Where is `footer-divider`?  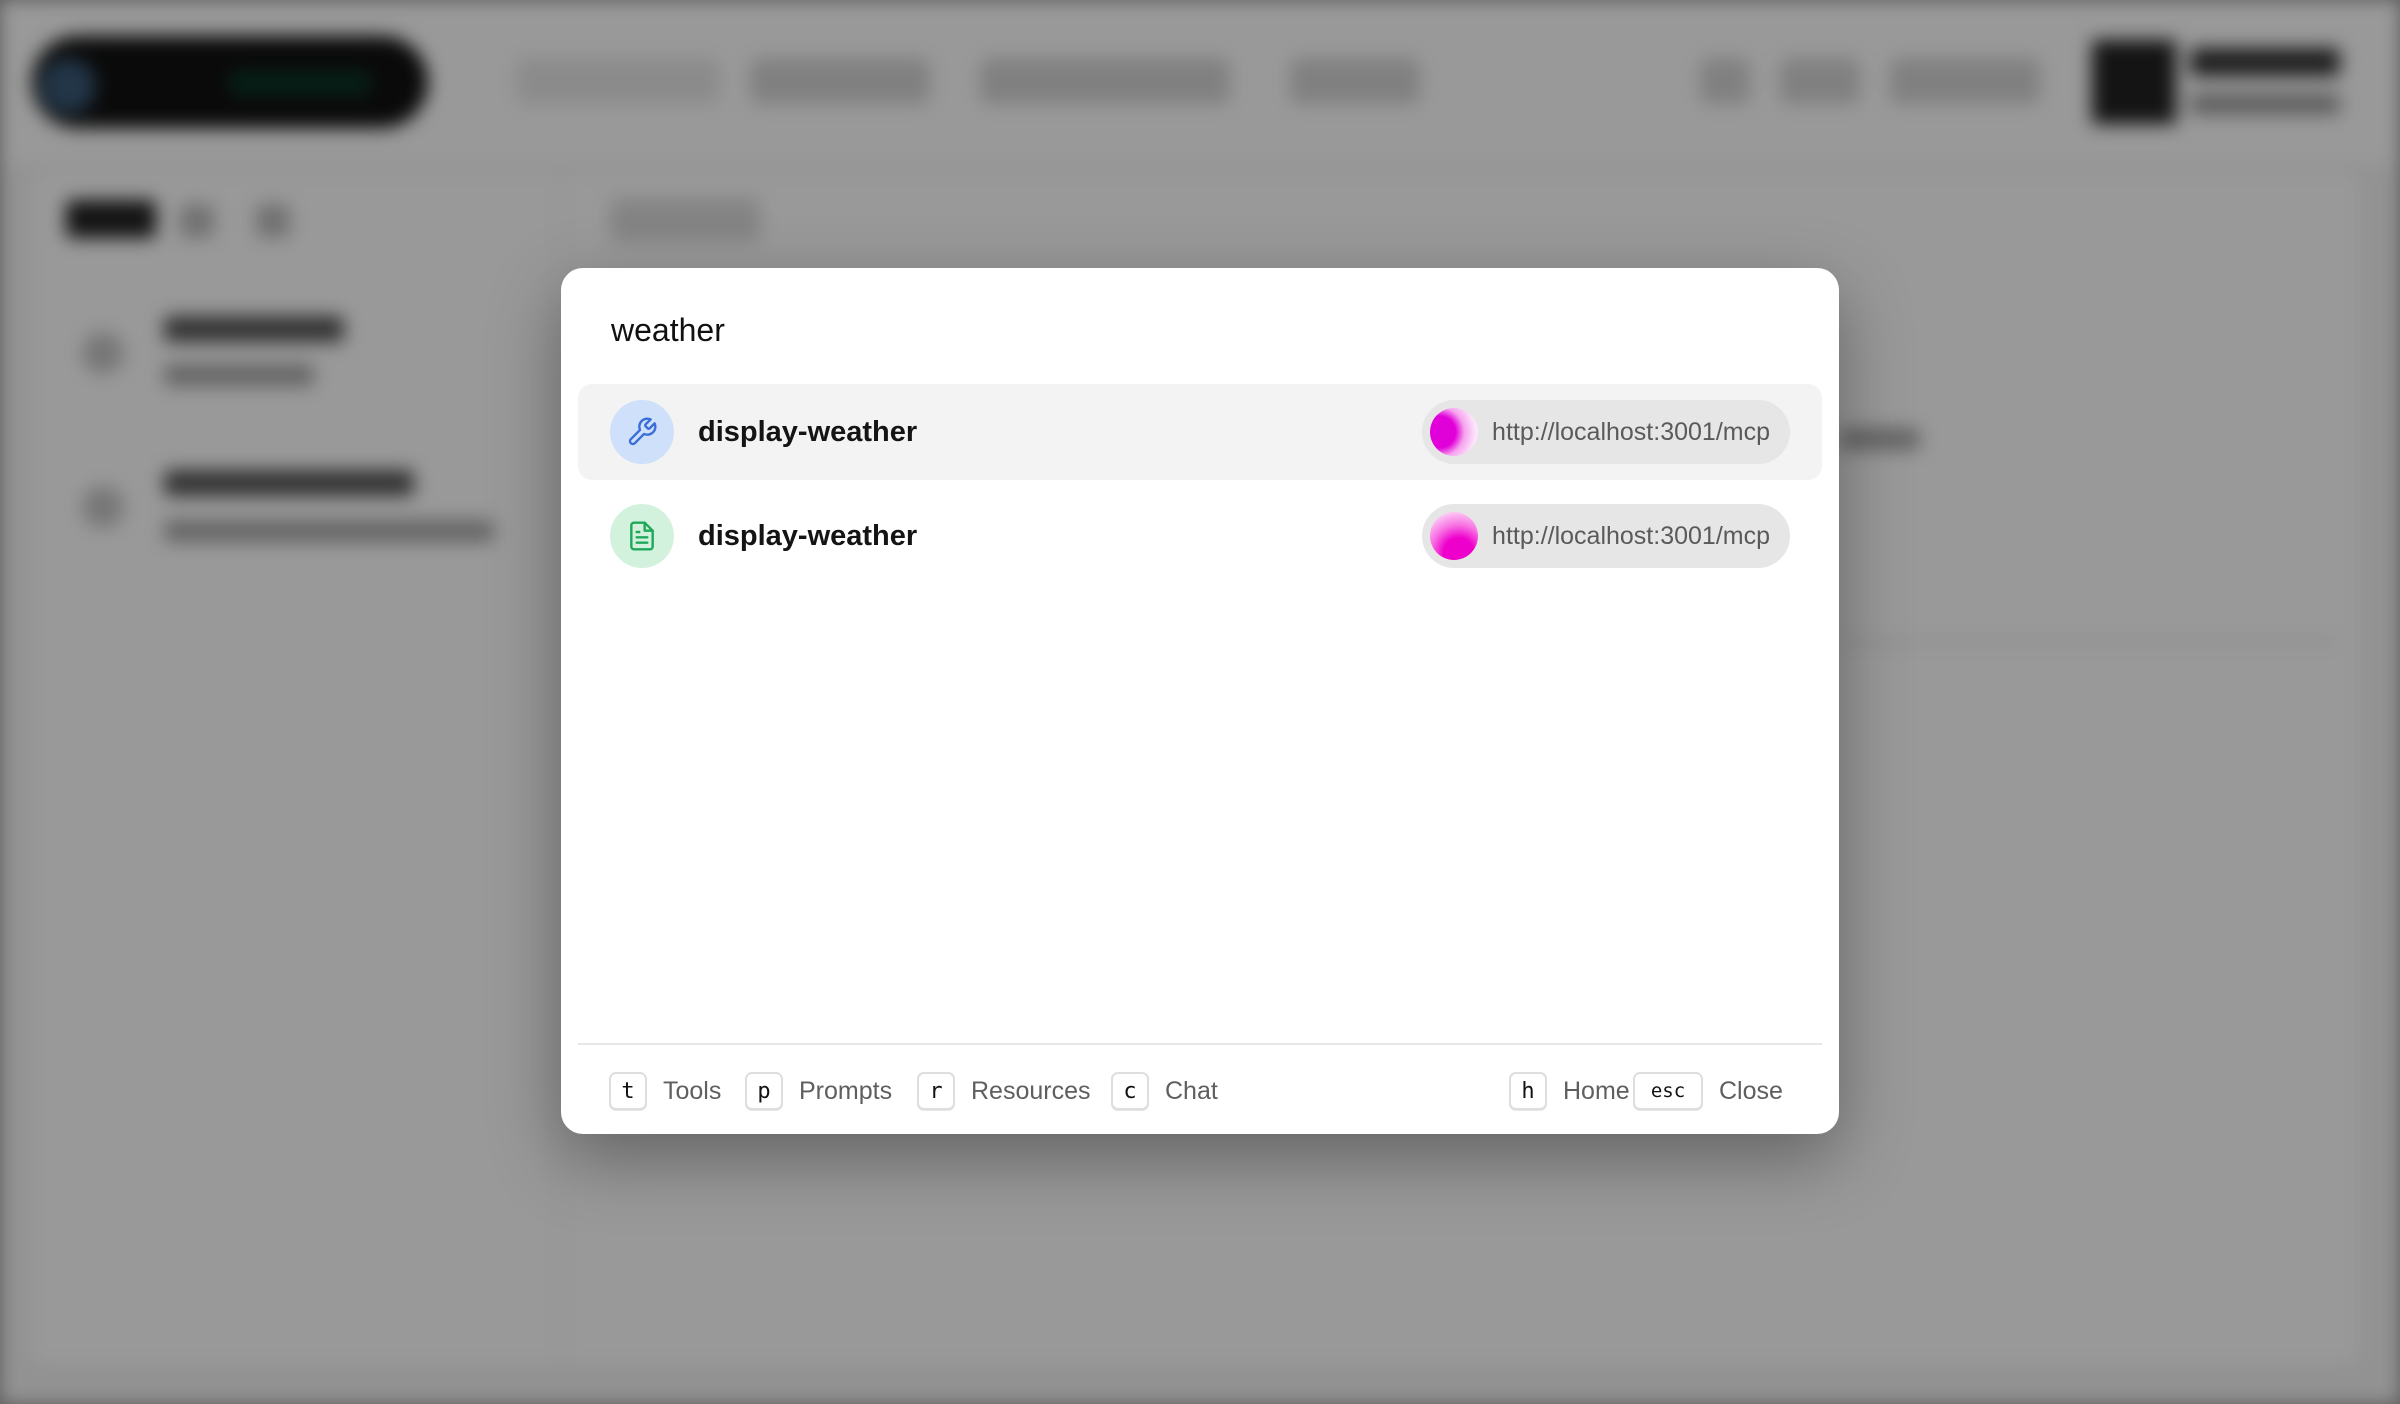 footer-divider is located at coordinates (1200, 1044).